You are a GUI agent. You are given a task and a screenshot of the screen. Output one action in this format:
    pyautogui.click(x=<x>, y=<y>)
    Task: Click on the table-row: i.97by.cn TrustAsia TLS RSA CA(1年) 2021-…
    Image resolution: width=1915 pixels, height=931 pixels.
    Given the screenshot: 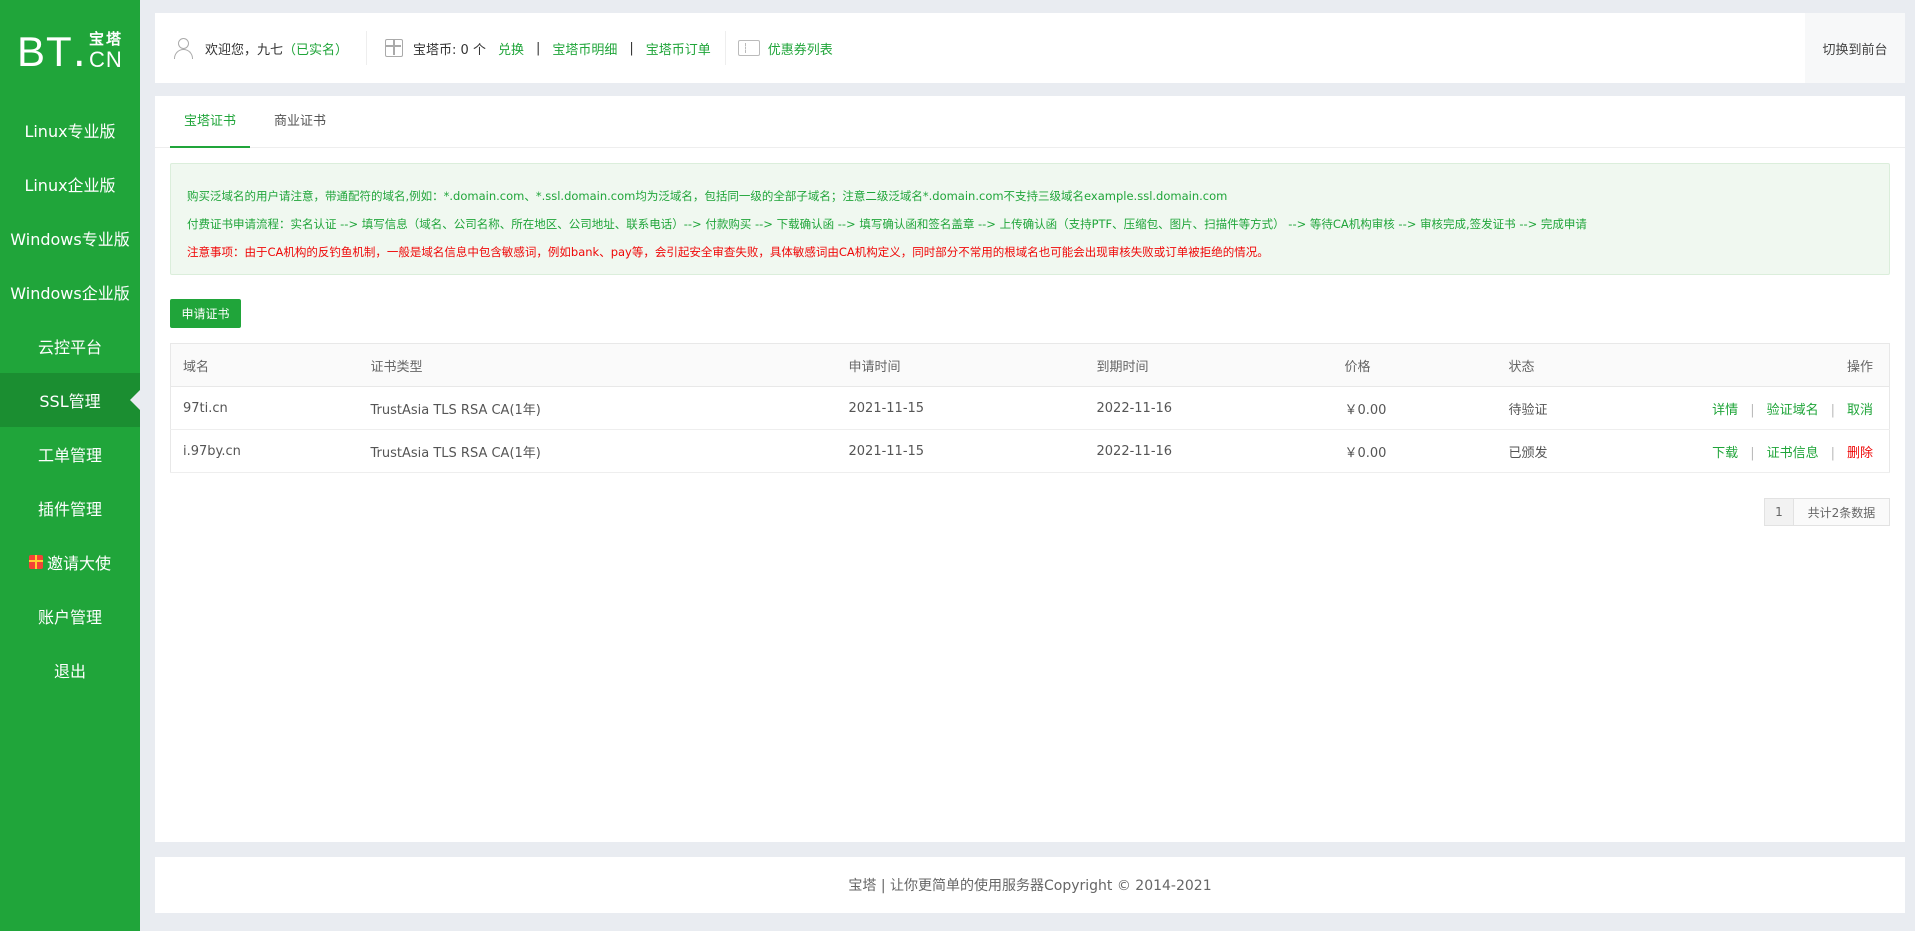 What is the action you would take?
    pyautogui.click(x=1030, y=451)
    